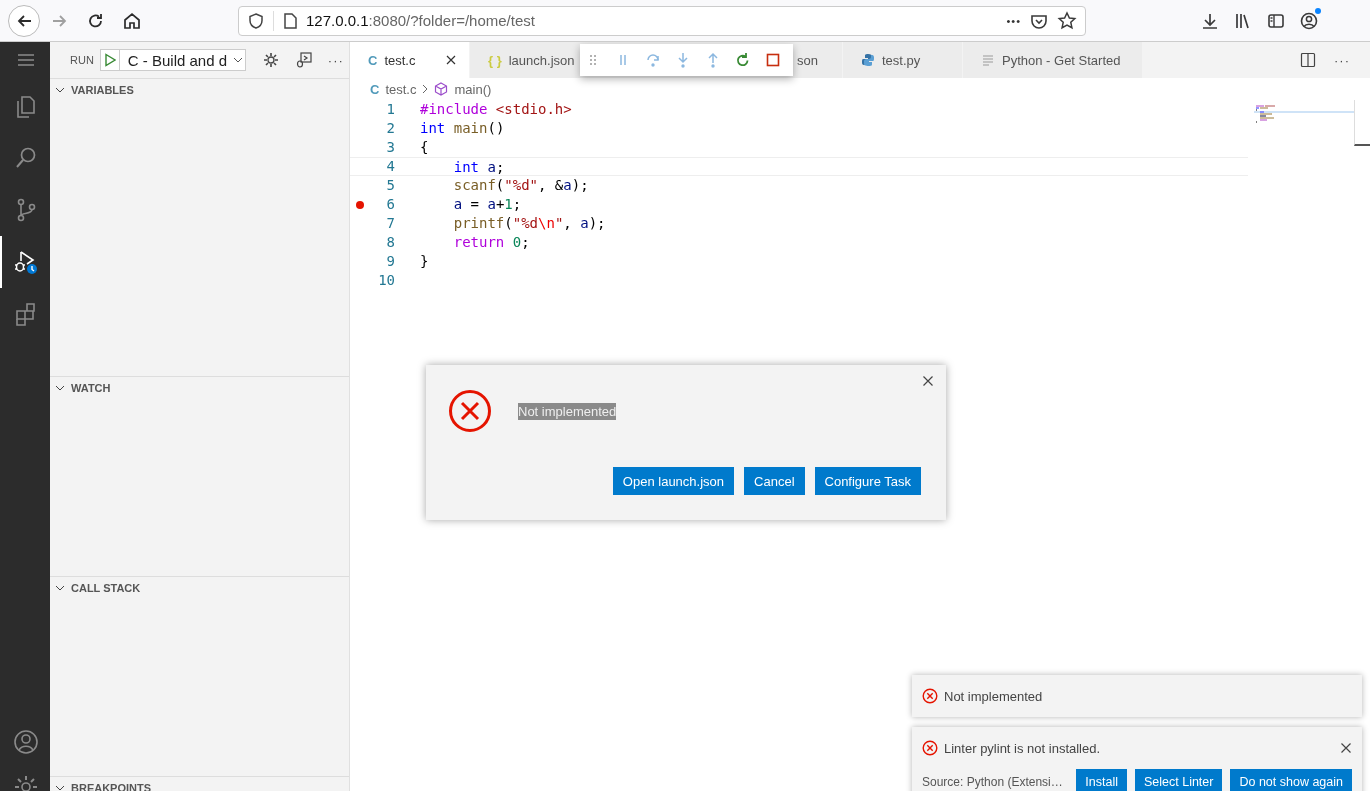  What do you see at coordinates (496, 109) in the screenshot?
I see `code-line: #include <stdio.h>` at bounding box center [496, 109].